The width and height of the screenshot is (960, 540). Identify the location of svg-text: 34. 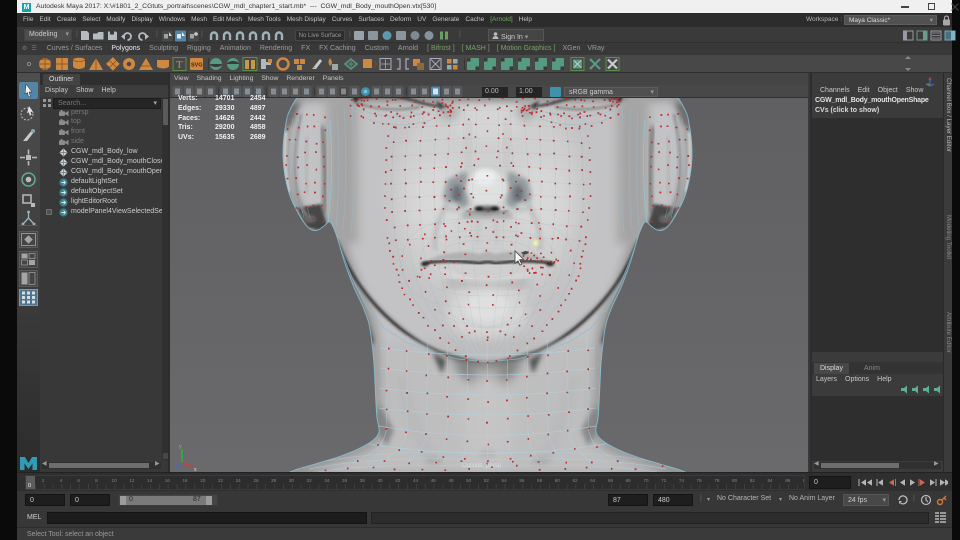
(327, 480).